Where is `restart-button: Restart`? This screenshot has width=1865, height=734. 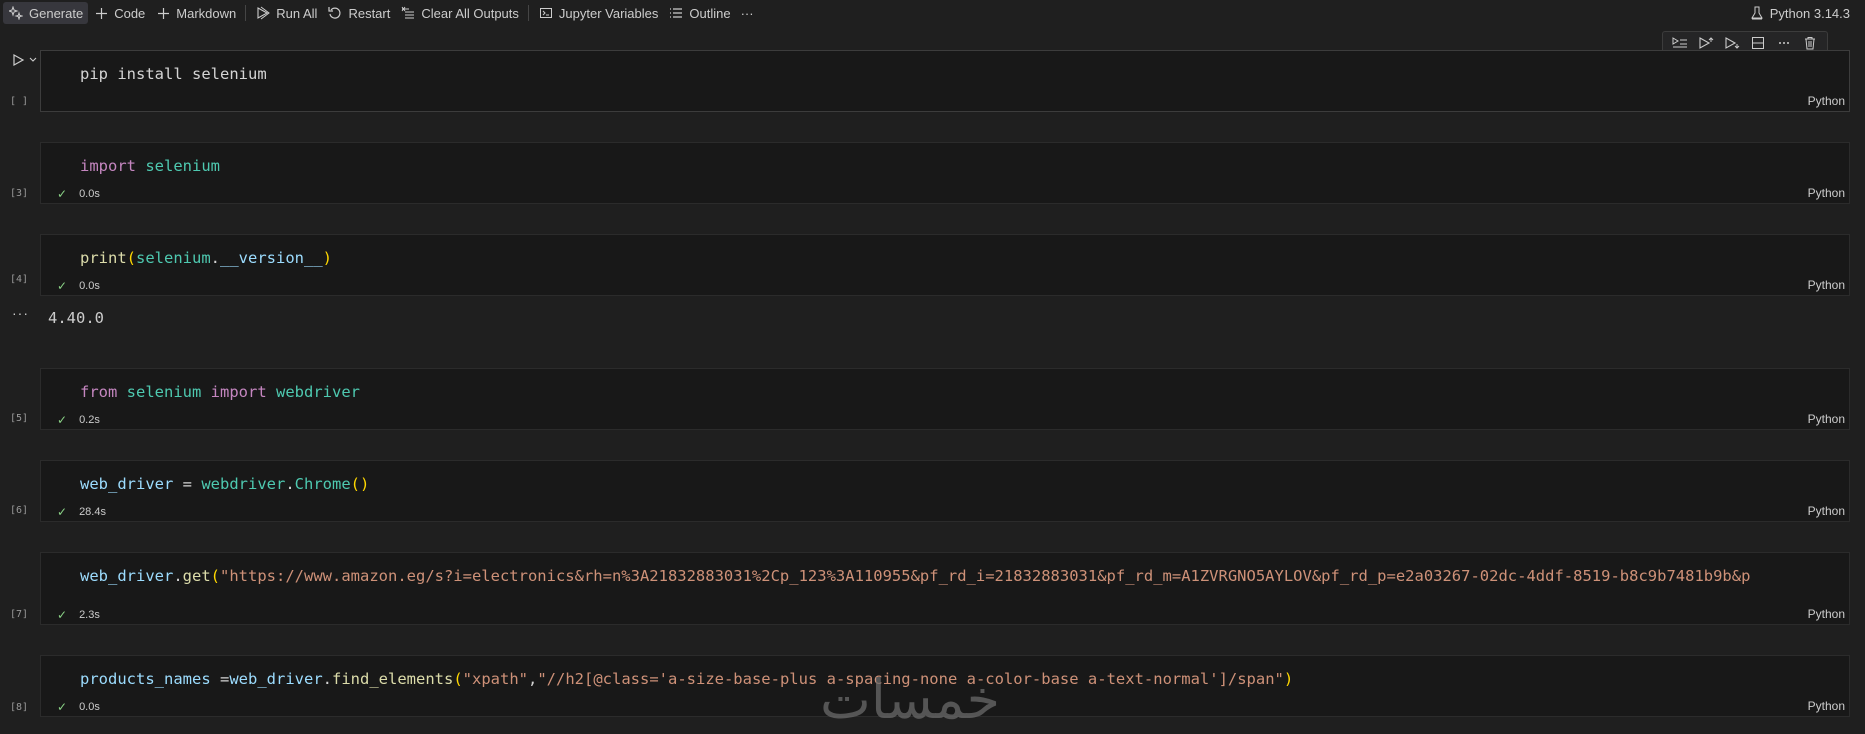
restart-button: Restart is located at coordinates (358, 13).